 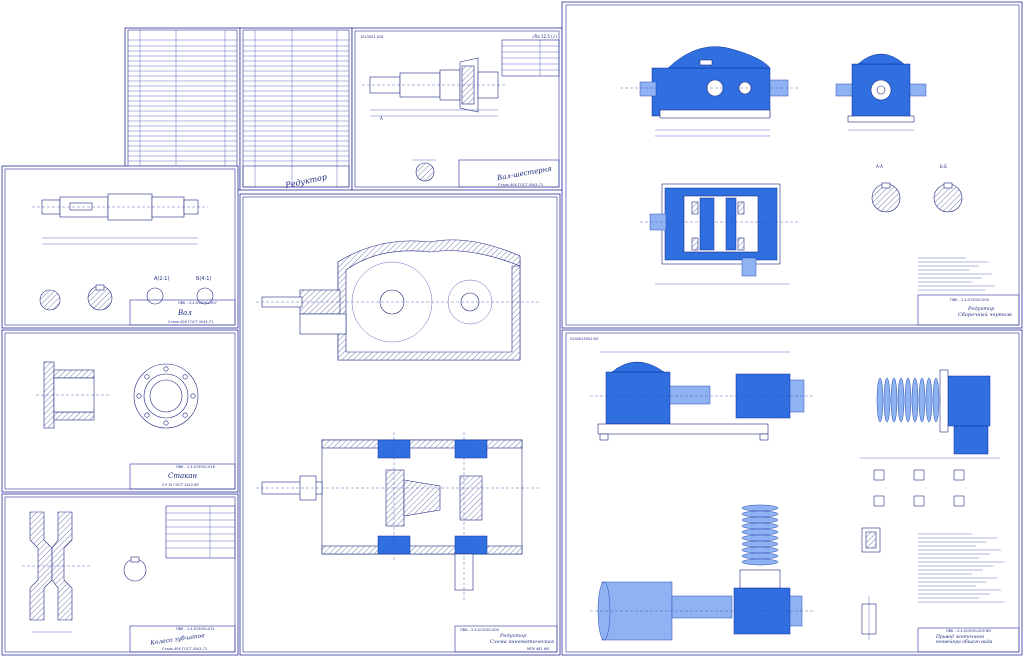 I want to click on cup-stamp: Стакан, so click(x=183, y=476).